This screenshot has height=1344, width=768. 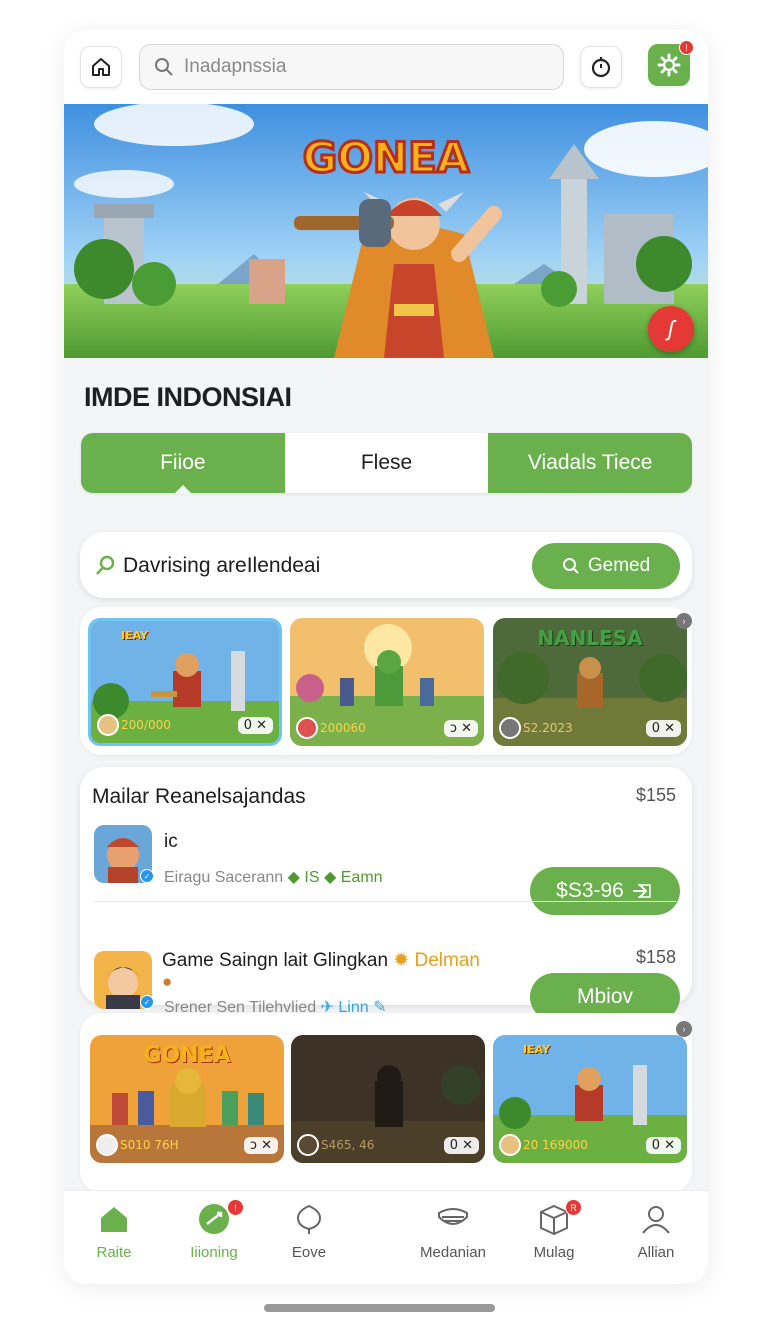 What do you see at coordinates (606, 566) in the screenshot?
I see `gemed-button: Gemed` at bounding box center [606, 566].